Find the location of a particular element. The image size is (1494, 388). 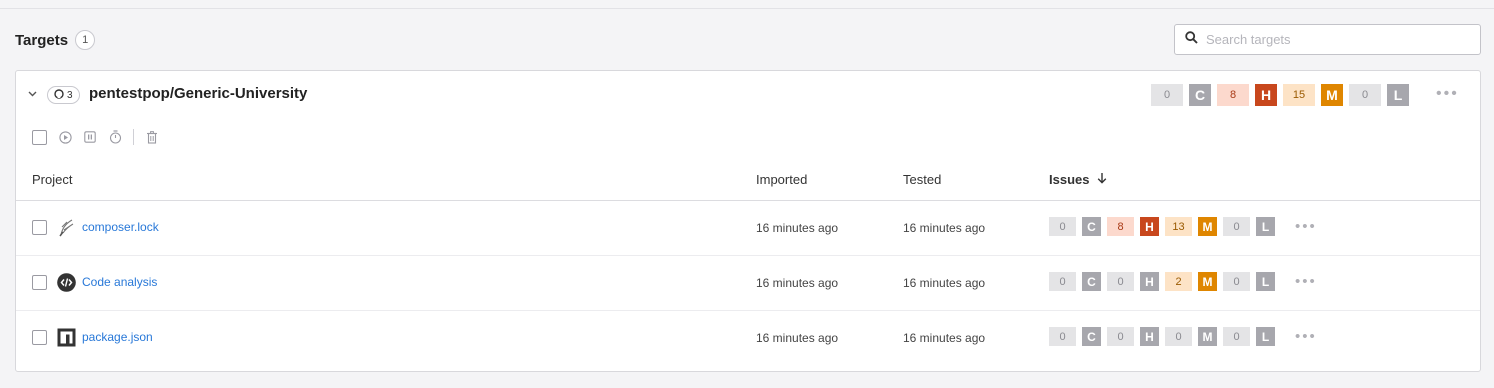

trash-icon is located at coordinates (152, 137).